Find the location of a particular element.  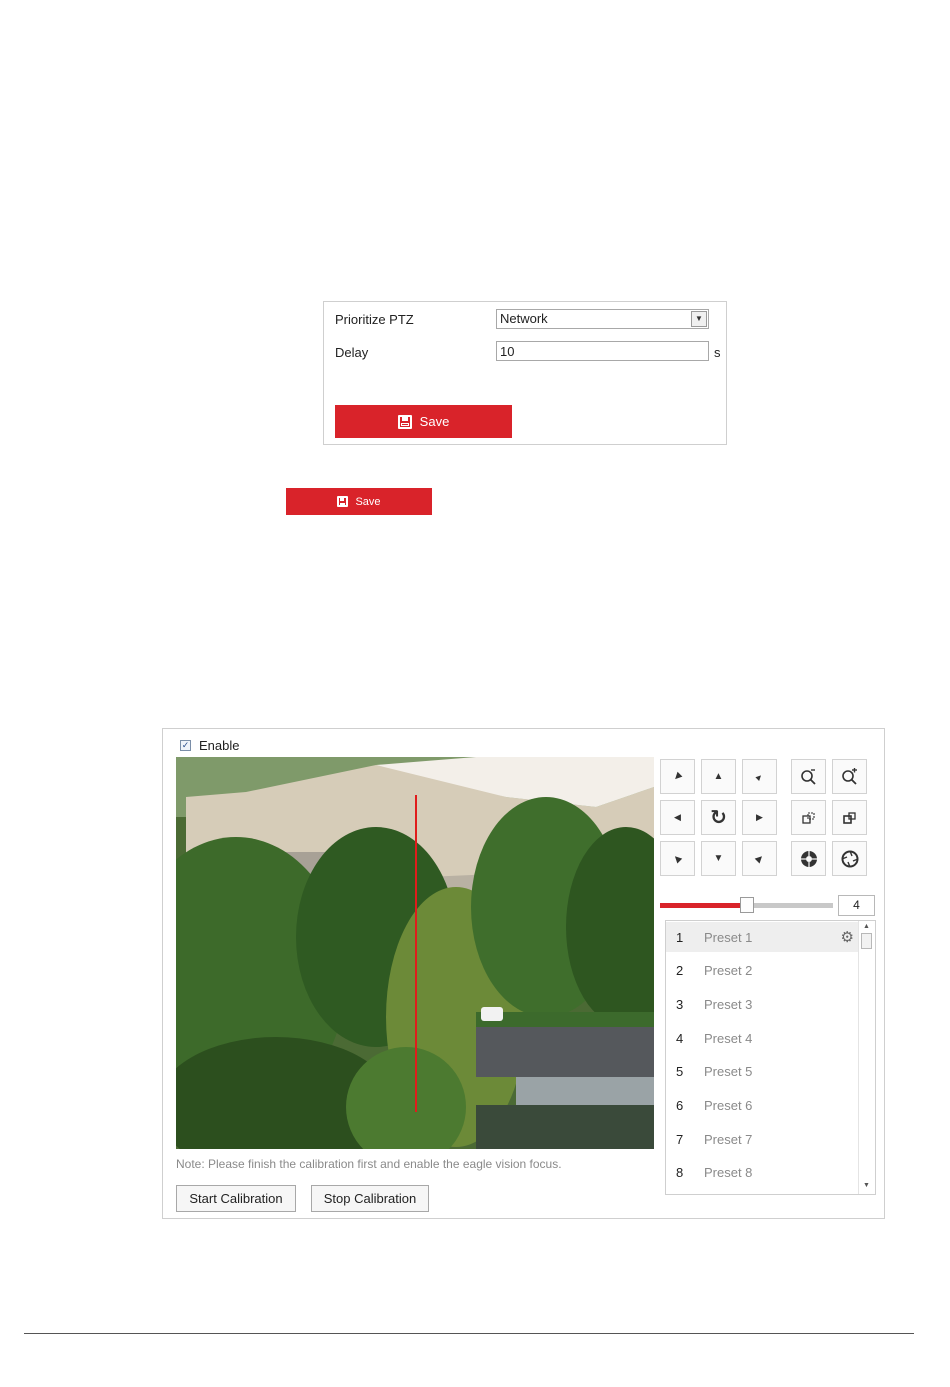

arrow-right-icon: ▶ is located at coordinates (759, 817).